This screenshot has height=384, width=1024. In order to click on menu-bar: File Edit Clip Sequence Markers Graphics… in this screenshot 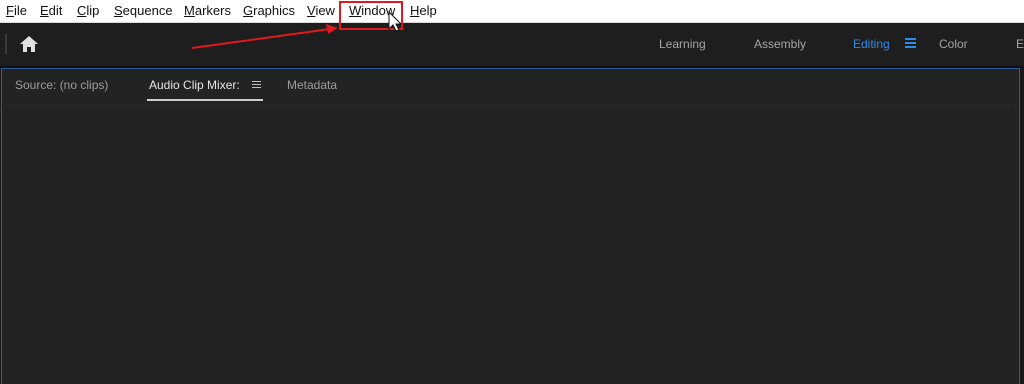, I will do `click(512, 11)`.